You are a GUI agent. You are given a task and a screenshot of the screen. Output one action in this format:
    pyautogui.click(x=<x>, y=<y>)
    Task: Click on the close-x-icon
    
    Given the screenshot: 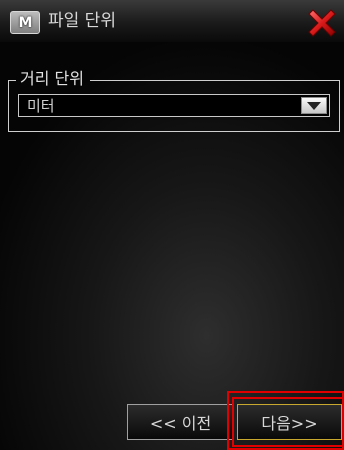 What is the action you would take?
    pyautogui.click(x=322, y=23)
    